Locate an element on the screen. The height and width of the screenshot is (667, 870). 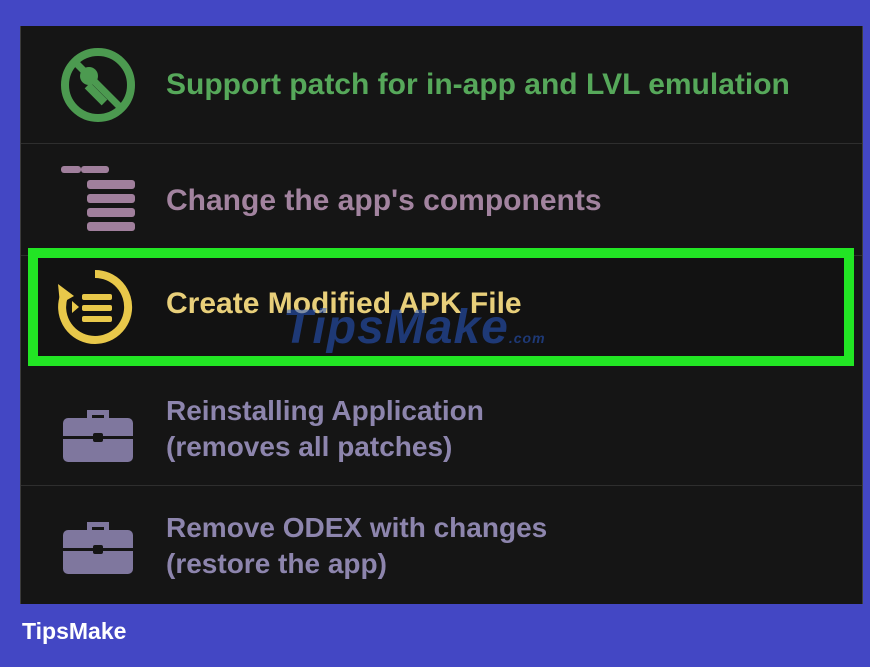
create-apk-icon is located at coordinates (95, 306).